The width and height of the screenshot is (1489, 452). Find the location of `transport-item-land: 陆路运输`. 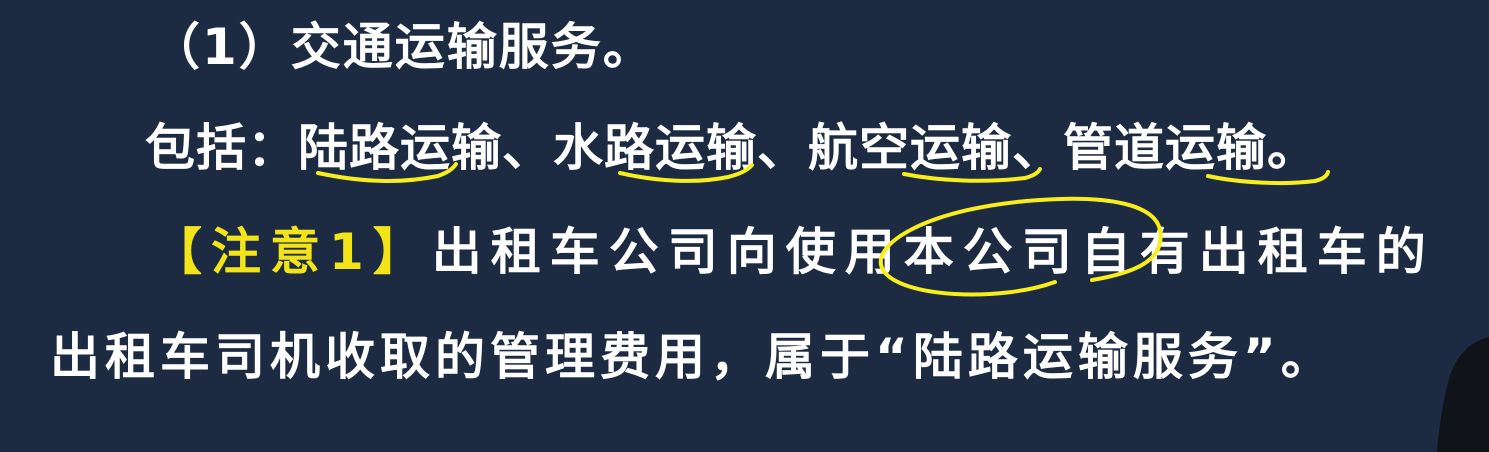

transport-item-land: 陆路运输 is located at coordinates (400, 148).